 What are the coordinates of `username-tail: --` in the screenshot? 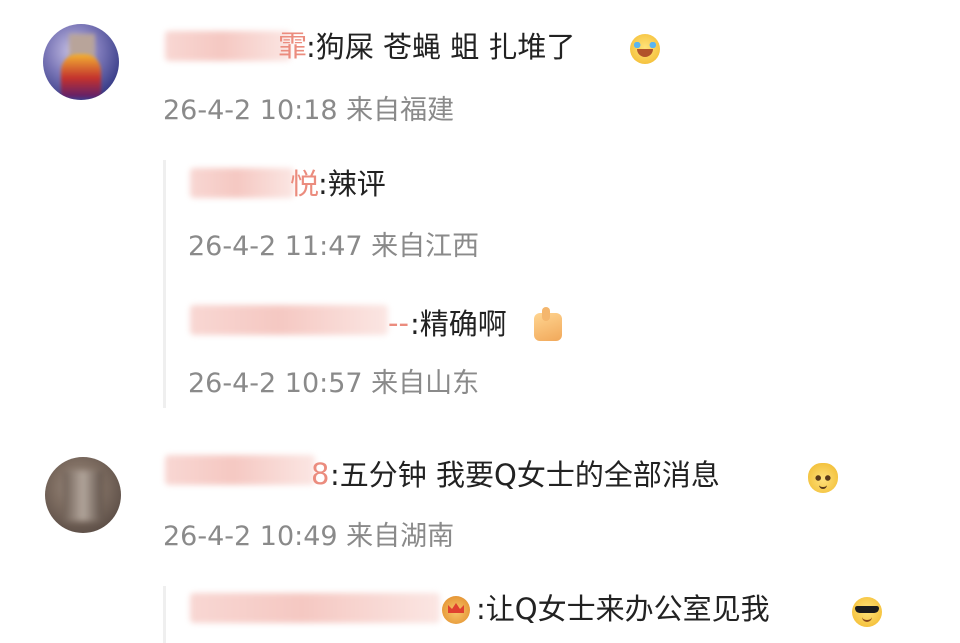 It's located at (398, 323).